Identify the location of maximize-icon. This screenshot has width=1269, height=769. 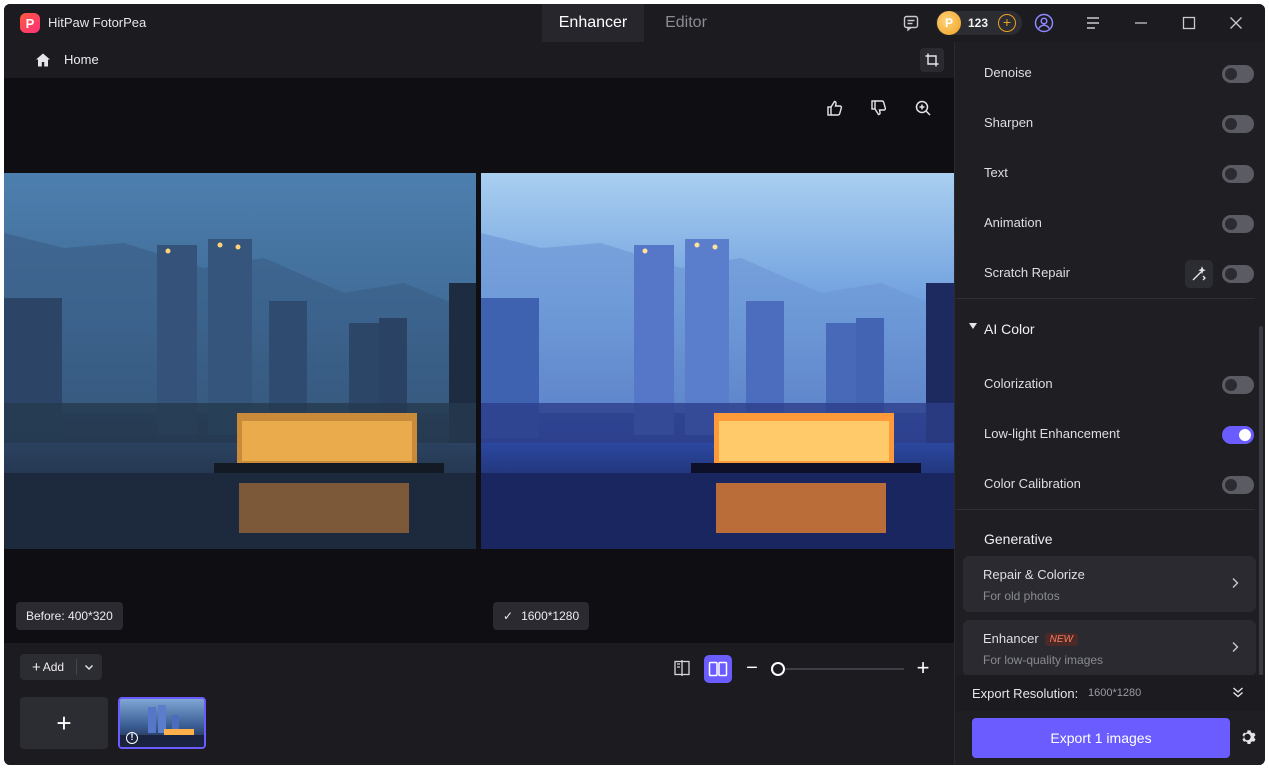
(1189, 23).